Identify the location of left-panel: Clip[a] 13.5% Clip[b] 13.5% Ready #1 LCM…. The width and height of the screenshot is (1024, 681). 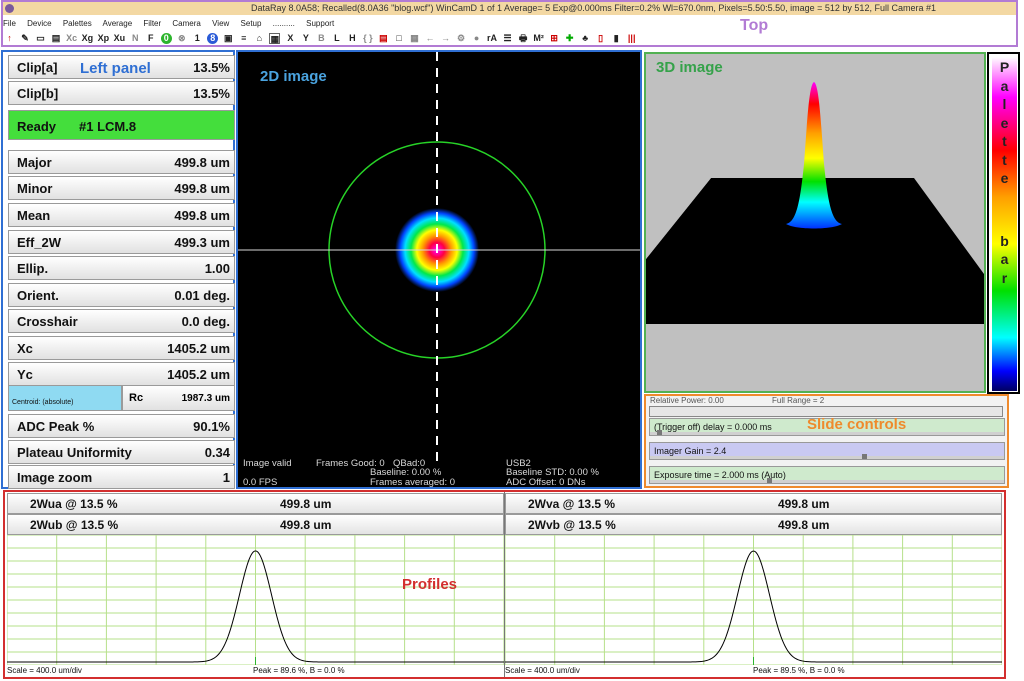
(118, 269).